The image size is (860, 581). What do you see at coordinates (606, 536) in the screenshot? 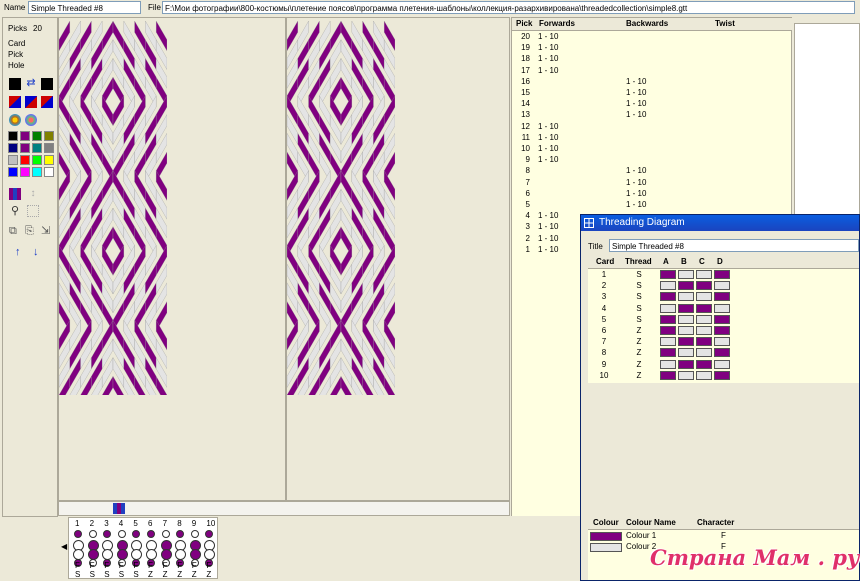
I see `colour-1-swatch` at bounding box center [606, 536].